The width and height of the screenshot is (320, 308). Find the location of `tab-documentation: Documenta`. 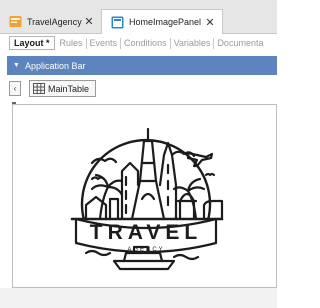

tab-documentation: Documenta is located at coordinates (240, 43).